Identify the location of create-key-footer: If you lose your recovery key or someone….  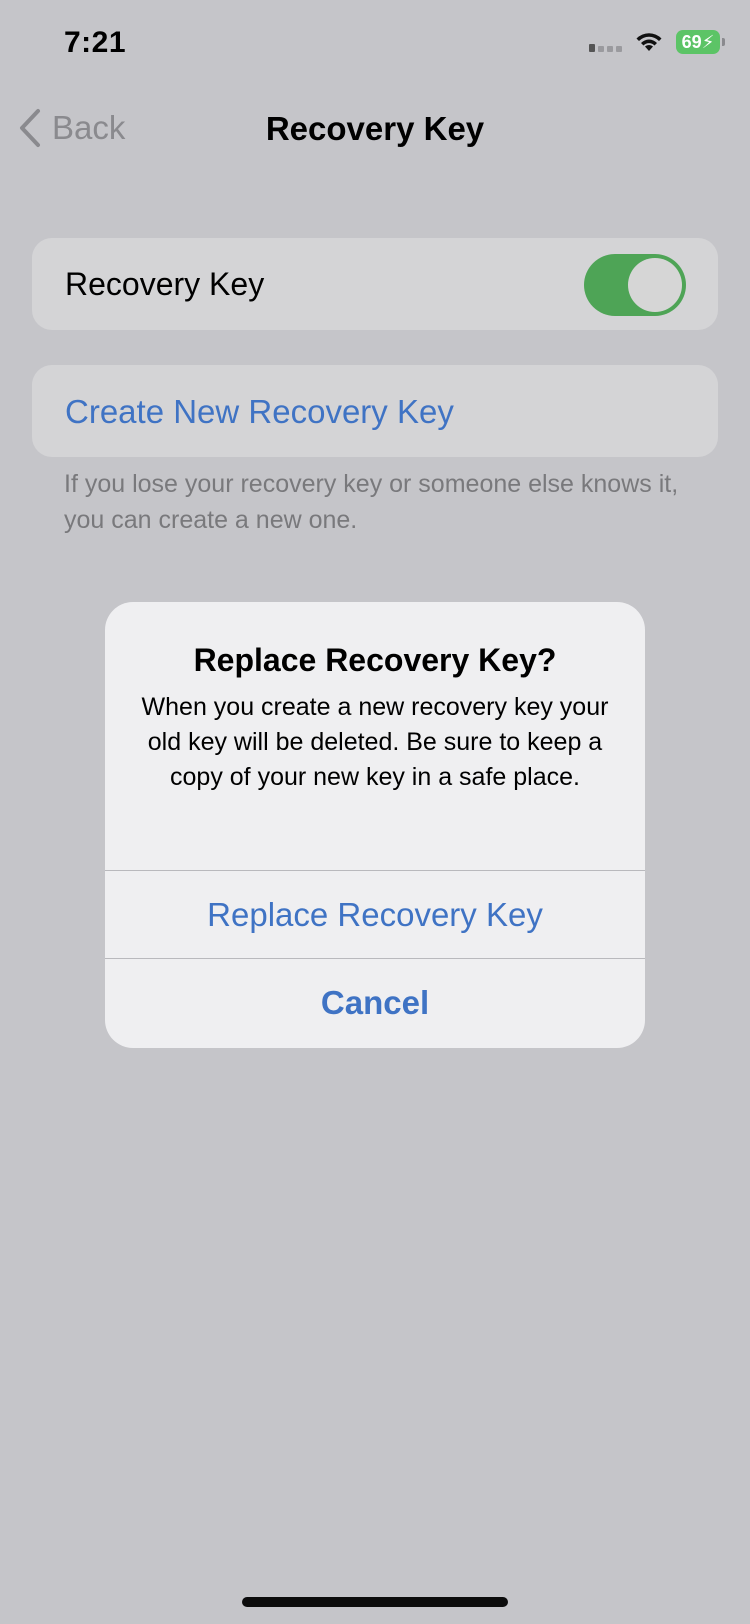
(371, 502).